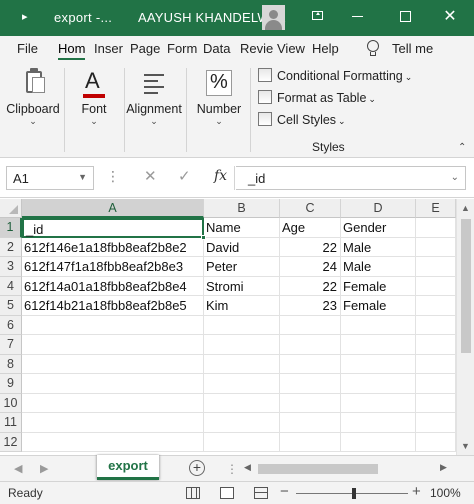  I want to click on cell-d4: Female, so click(378, 286).